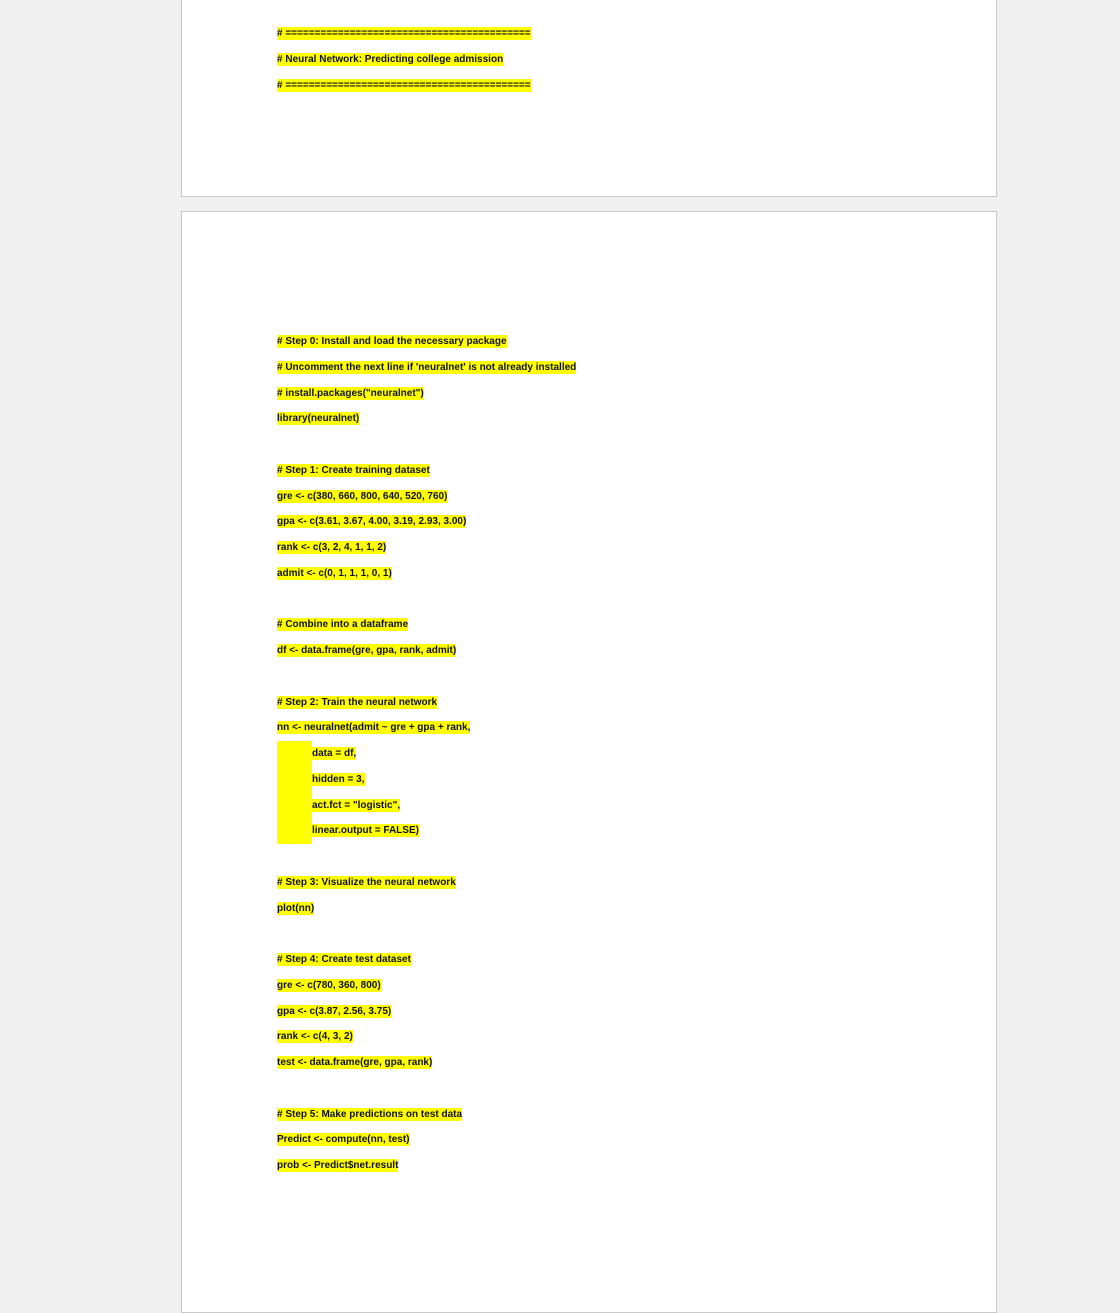 This screenshot has width=1120, height=1313. I want to click on highlighted-text: plot(nn), so click(296, 908).